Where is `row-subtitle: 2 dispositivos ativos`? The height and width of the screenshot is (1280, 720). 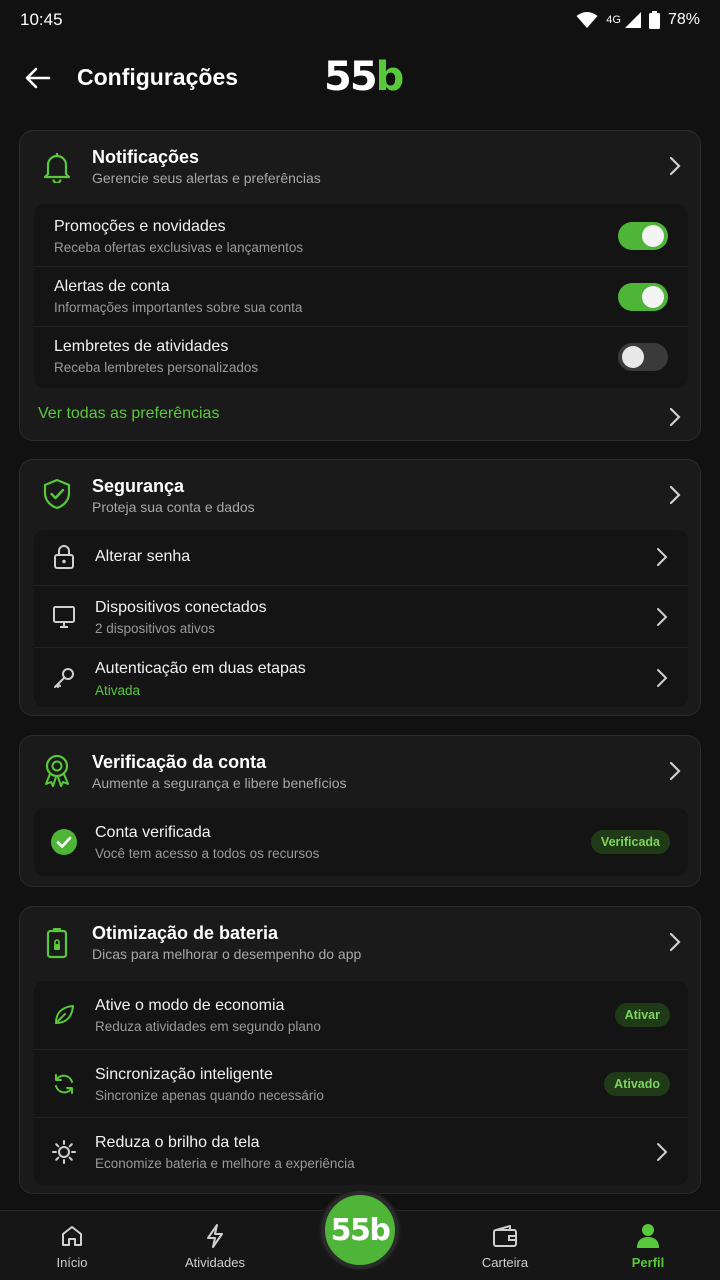
row-subtitle: 2 dispositivos ativos is located at coordinates (155, 628).